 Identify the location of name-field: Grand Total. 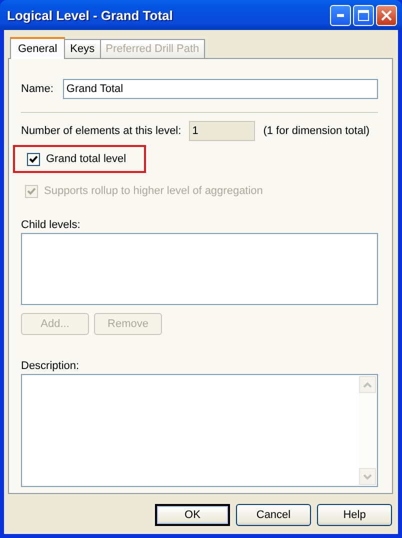
(220, 88).